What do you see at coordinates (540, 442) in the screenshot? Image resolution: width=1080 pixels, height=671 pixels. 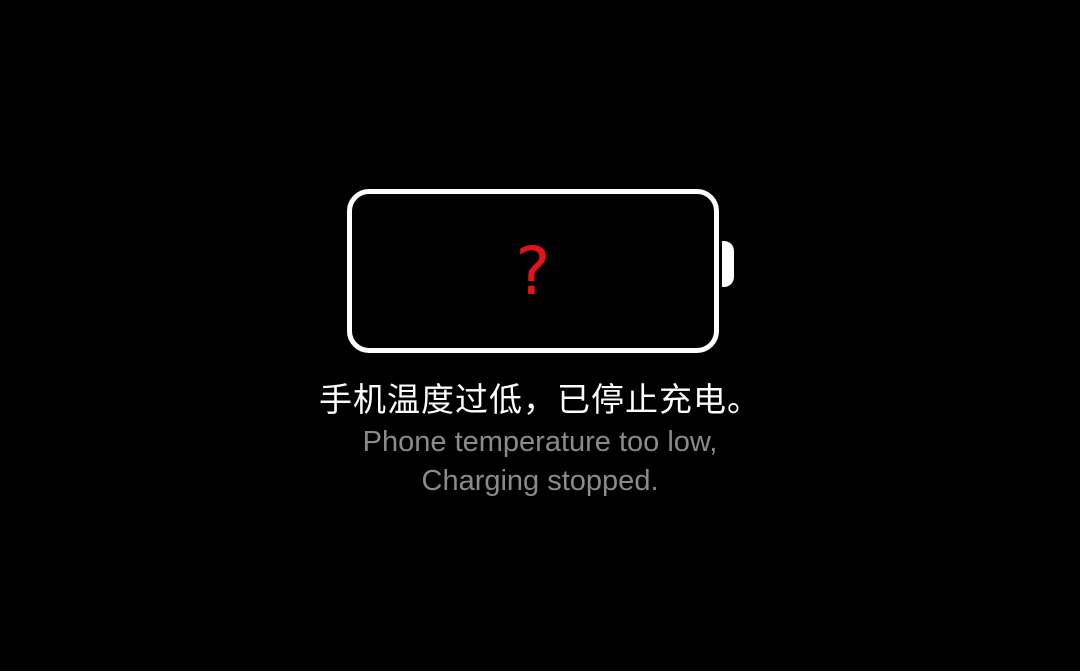 I see `alert-message-english-line1: Phone temperature too low,` at bounding box center [540, 442].